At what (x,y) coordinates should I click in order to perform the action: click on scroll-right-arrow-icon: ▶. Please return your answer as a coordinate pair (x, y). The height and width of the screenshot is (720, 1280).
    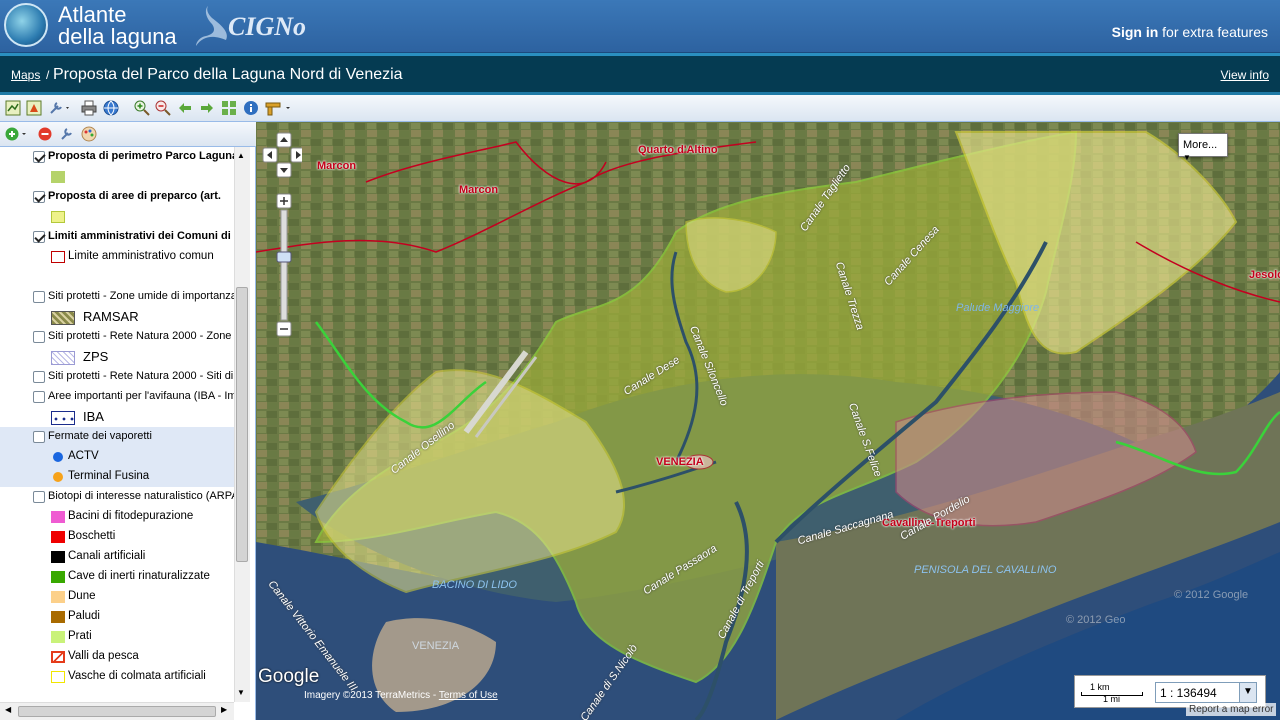
    Looking at the image, I should click on (224, 709).